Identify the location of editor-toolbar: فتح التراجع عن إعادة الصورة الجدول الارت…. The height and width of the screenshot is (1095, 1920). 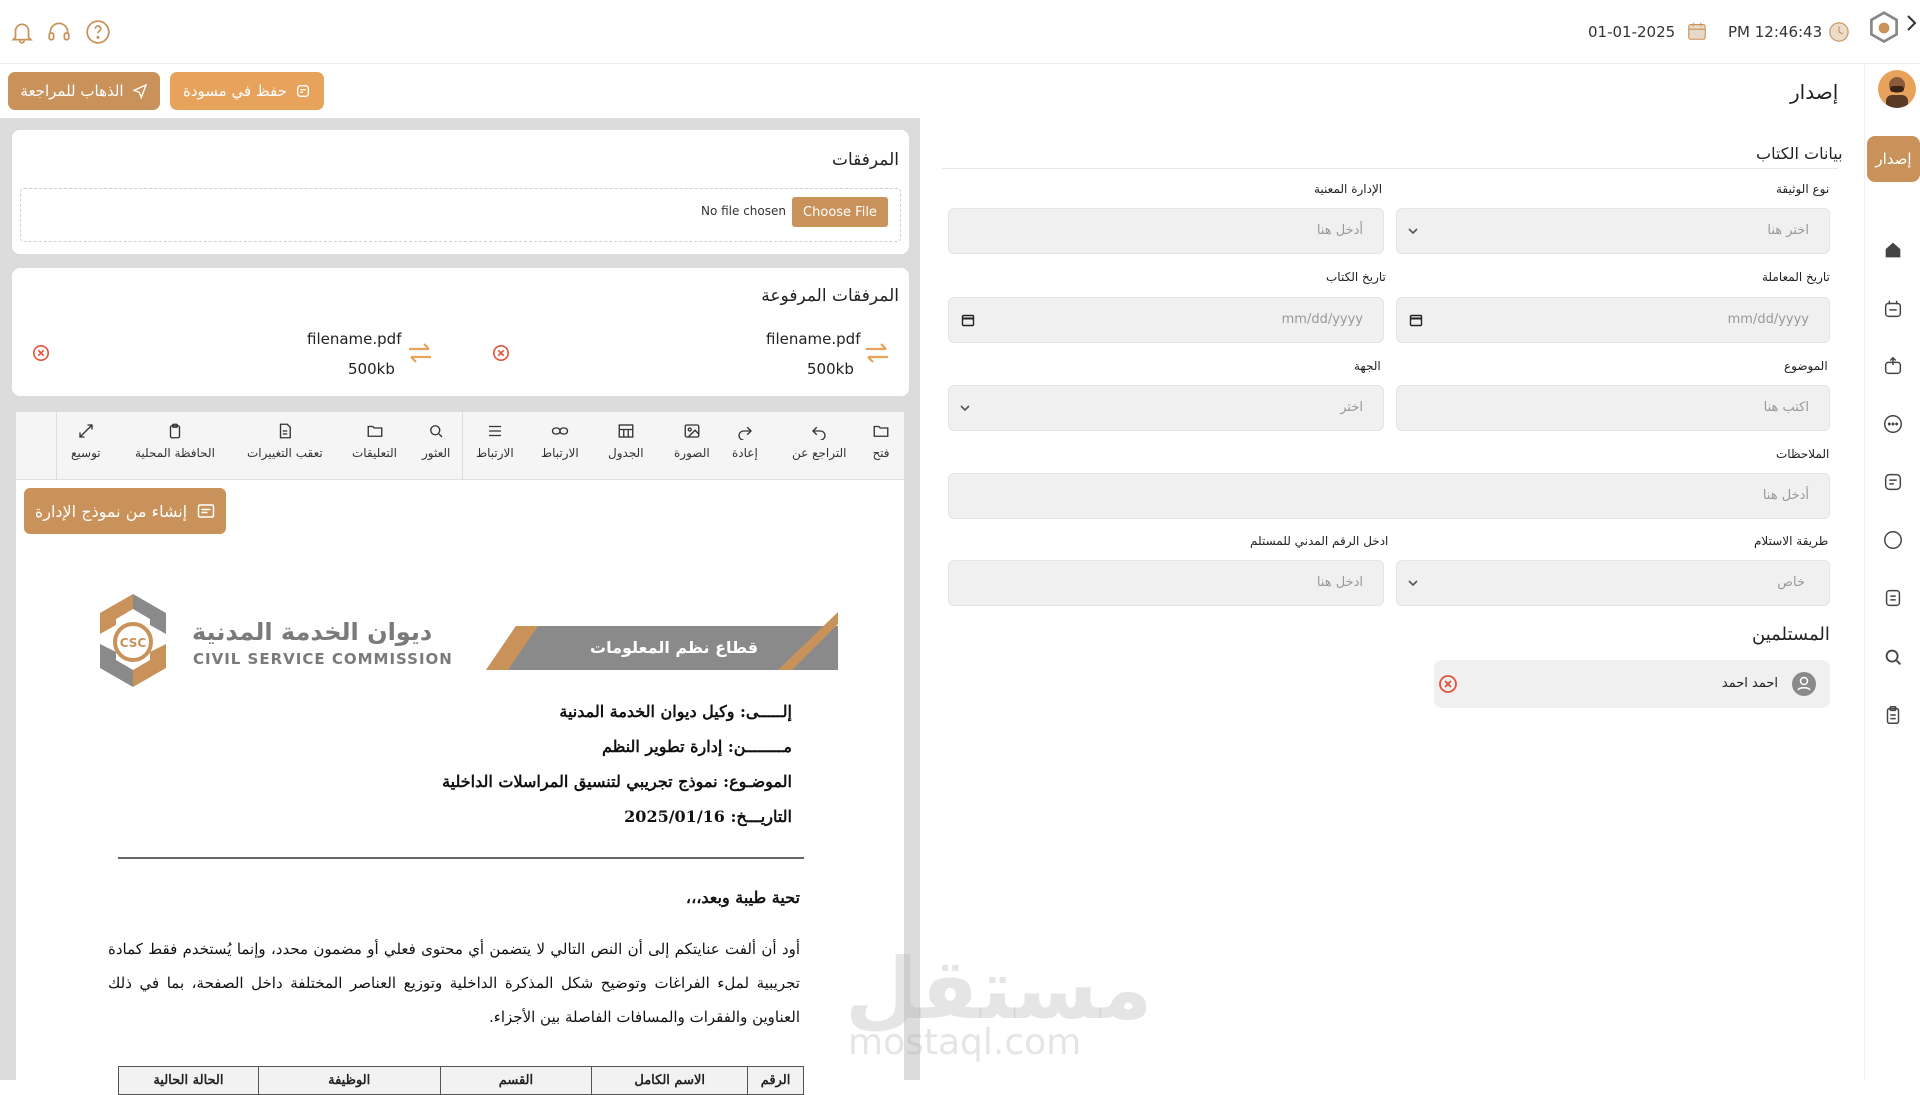
(460, 446).